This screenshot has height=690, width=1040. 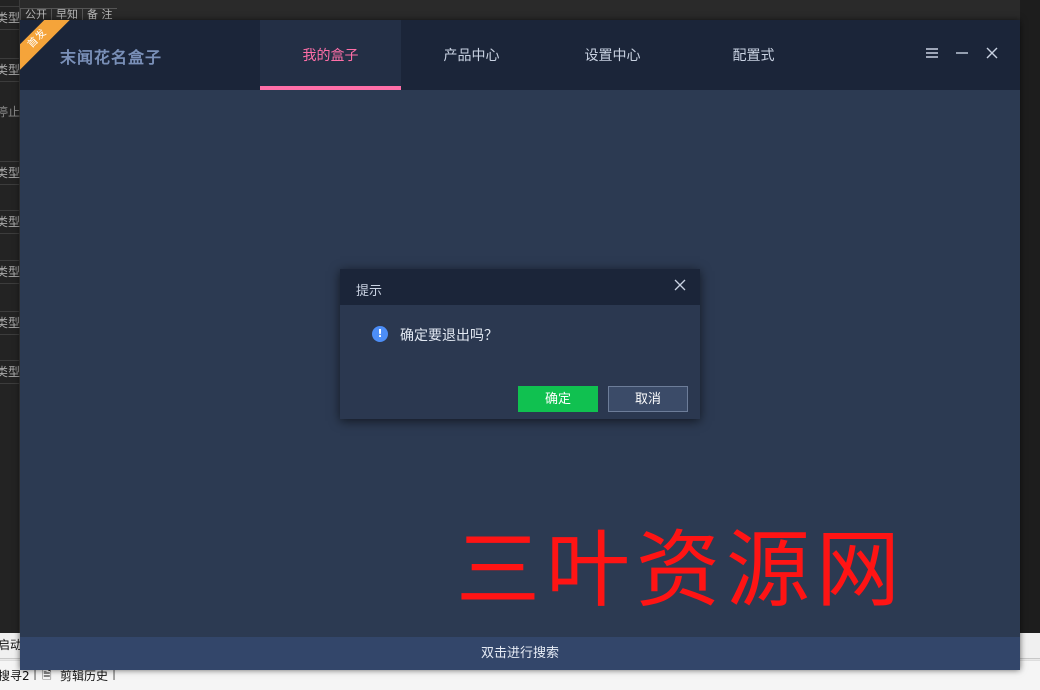 I want to click on tab-my-box: 我的盒子, so click(x=330, y=55).